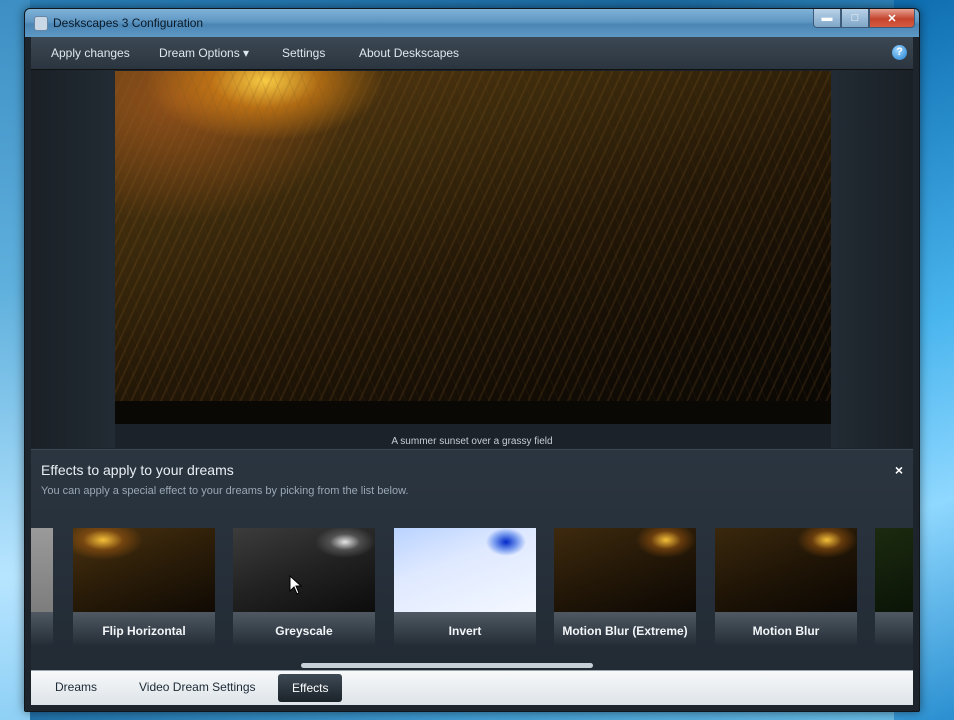 The width and height of the screenshot is (954, 720). Describe the element at coordinates (786, 631) in the screenshot. I see `effect-label: Motion Blur` at that location.